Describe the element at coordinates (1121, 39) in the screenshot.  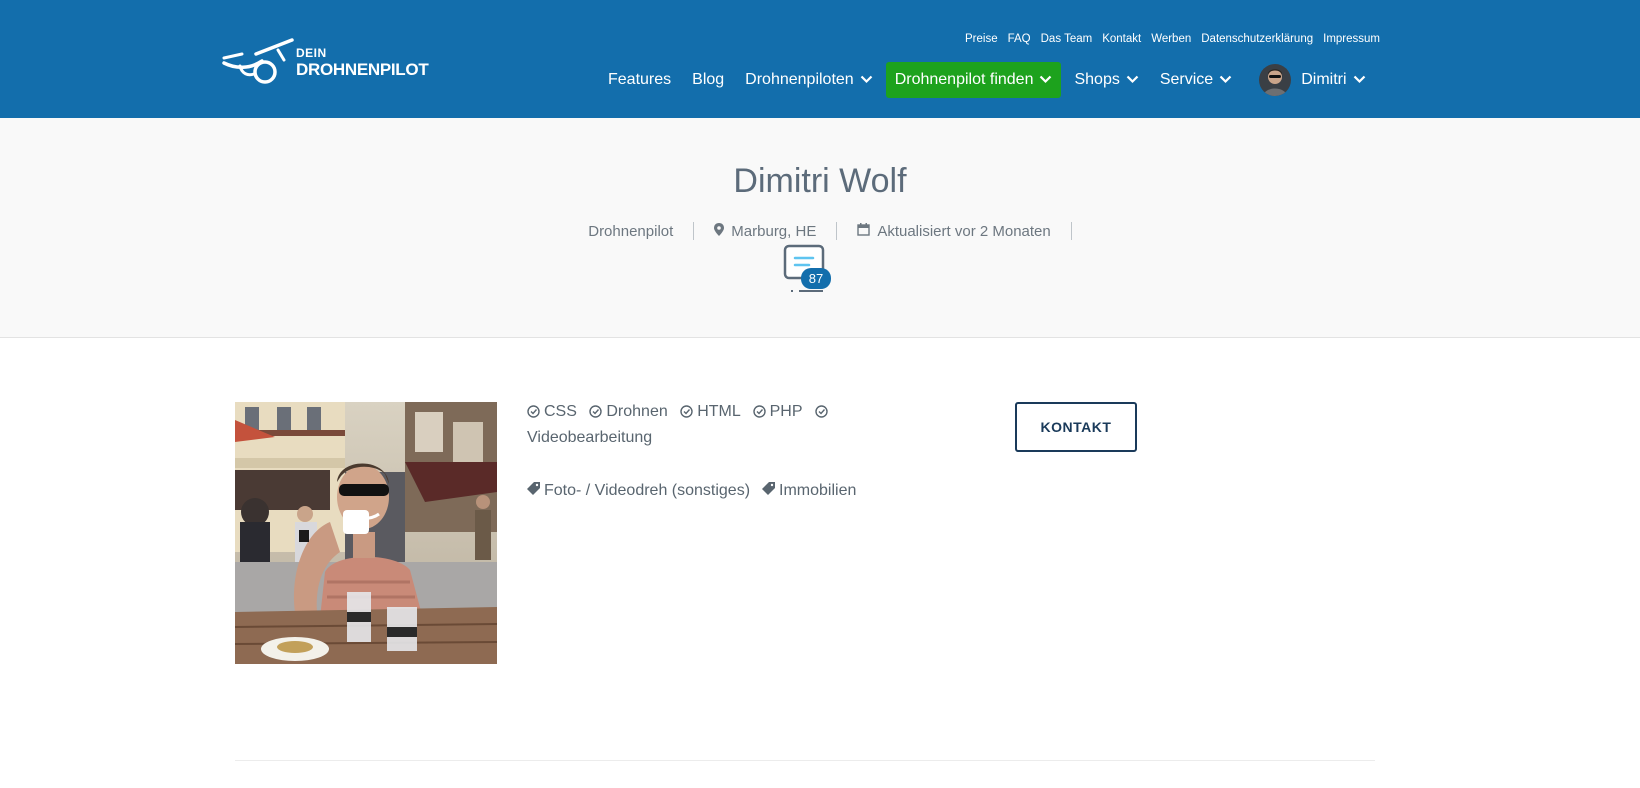
I see `top-link-kontakt: Kontakt` at that location.